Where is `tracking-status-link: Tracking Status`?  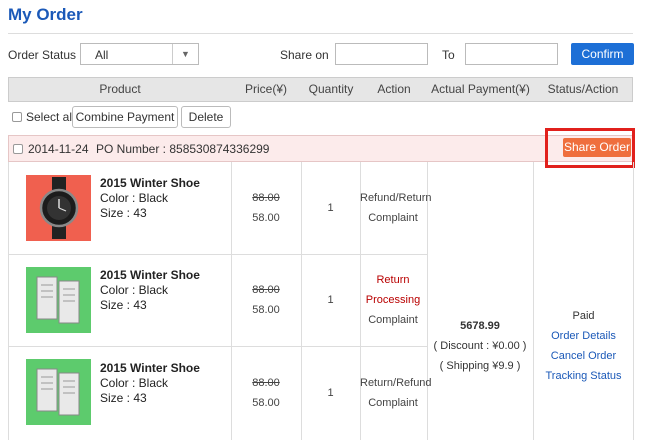 tracking-status-link: Tracking Status is located at coordinates (583, 376).